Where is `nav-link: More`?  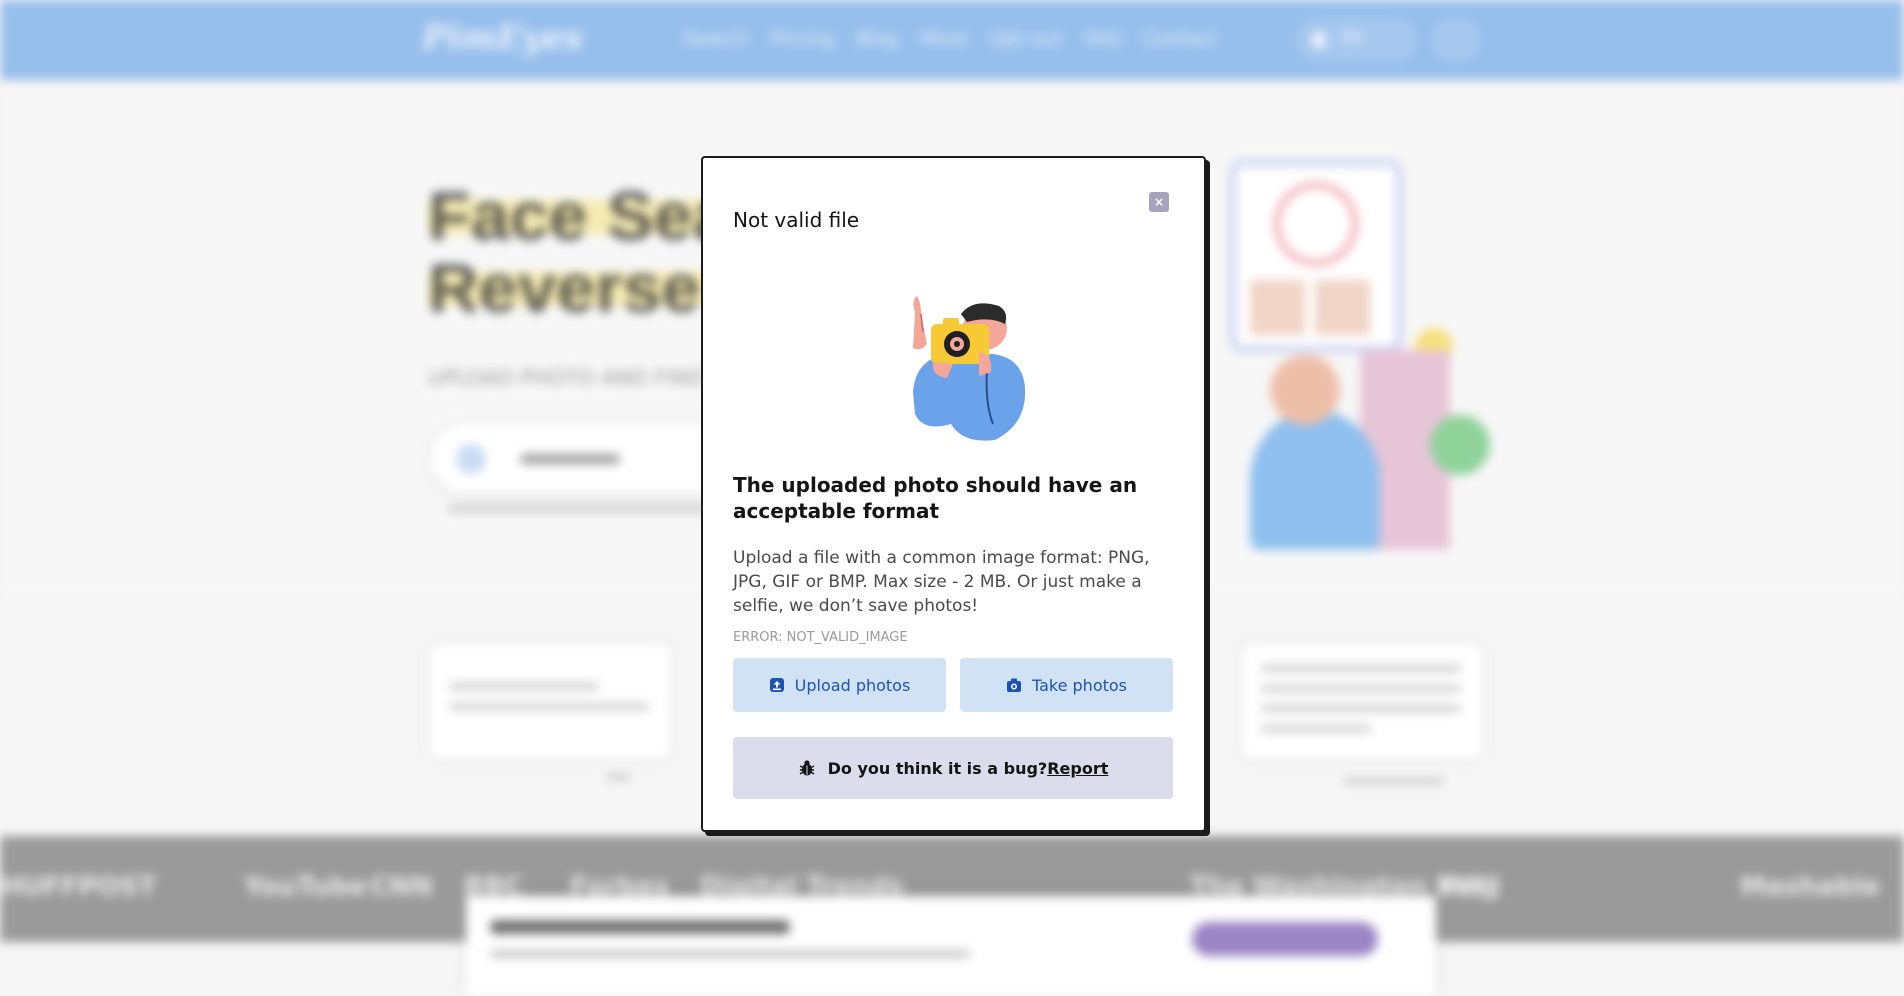
nav-link: More is located at coordinates (943, 39).